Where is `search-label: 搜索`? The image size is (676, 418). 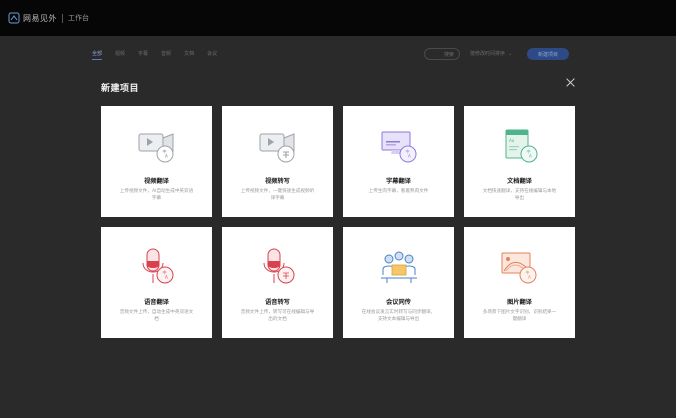 search-label: 搜索 is located at coordinates (448, 54).